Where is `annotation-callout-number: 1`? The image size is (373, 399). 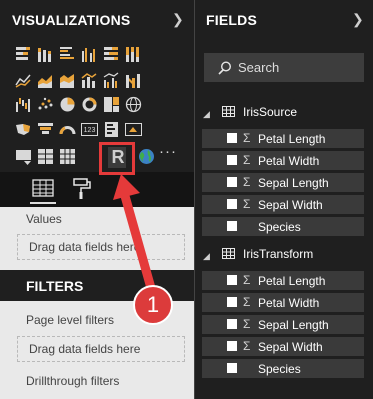
annotation-callout-number: 1 is located at coordinates (153, 305).